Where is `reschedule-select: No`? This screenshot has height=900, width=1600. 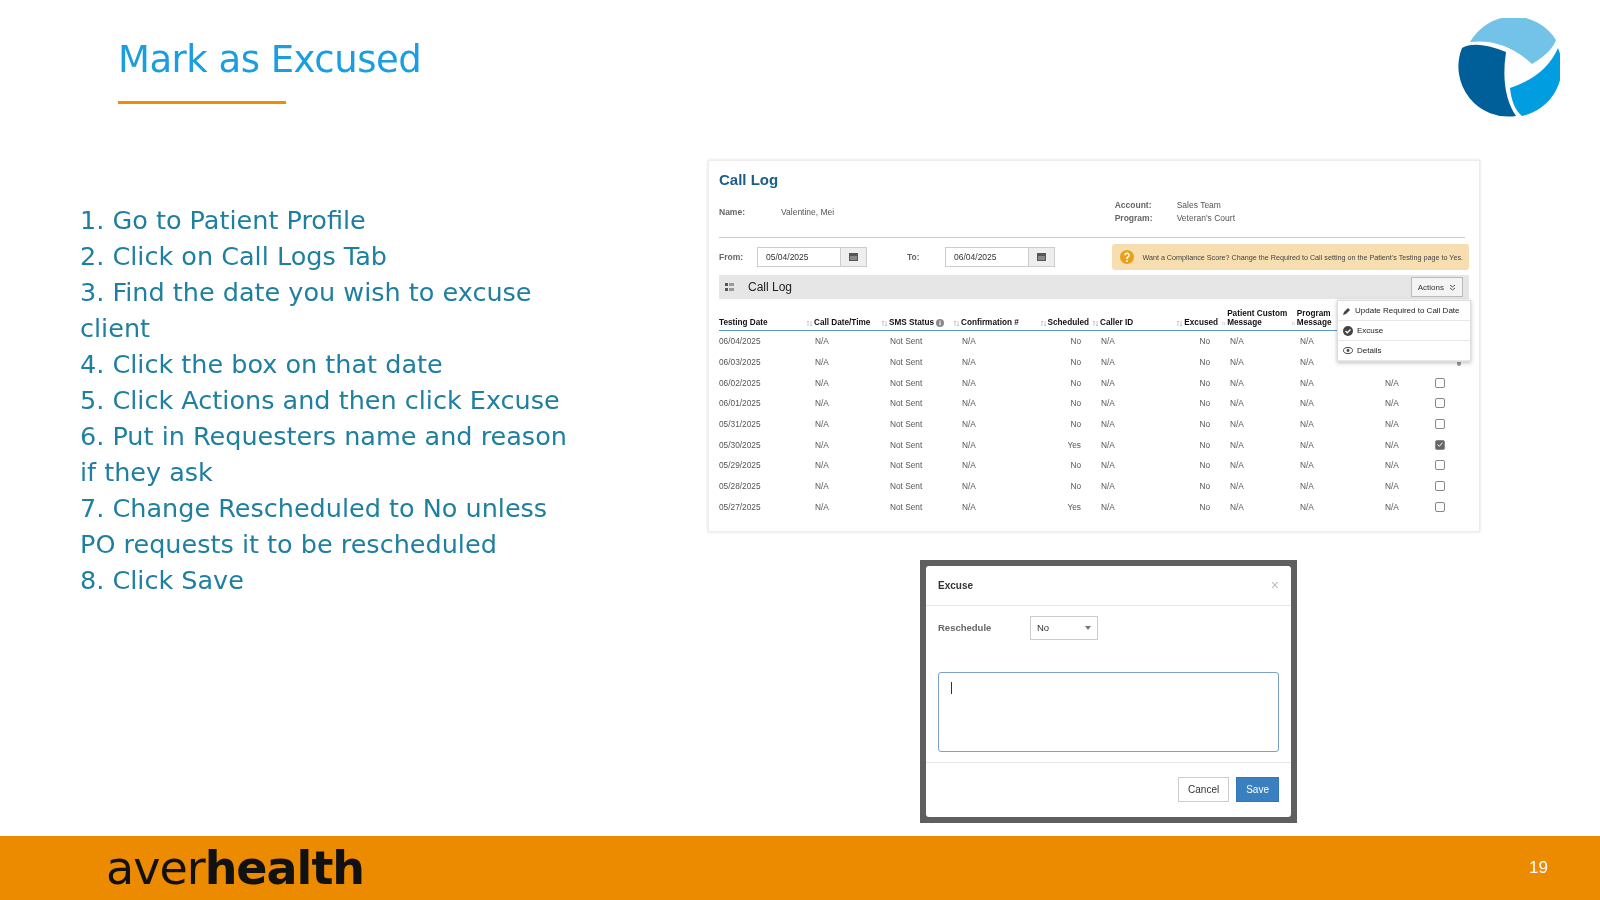 reschedule-select: No is located at coordinates (1064, 627).